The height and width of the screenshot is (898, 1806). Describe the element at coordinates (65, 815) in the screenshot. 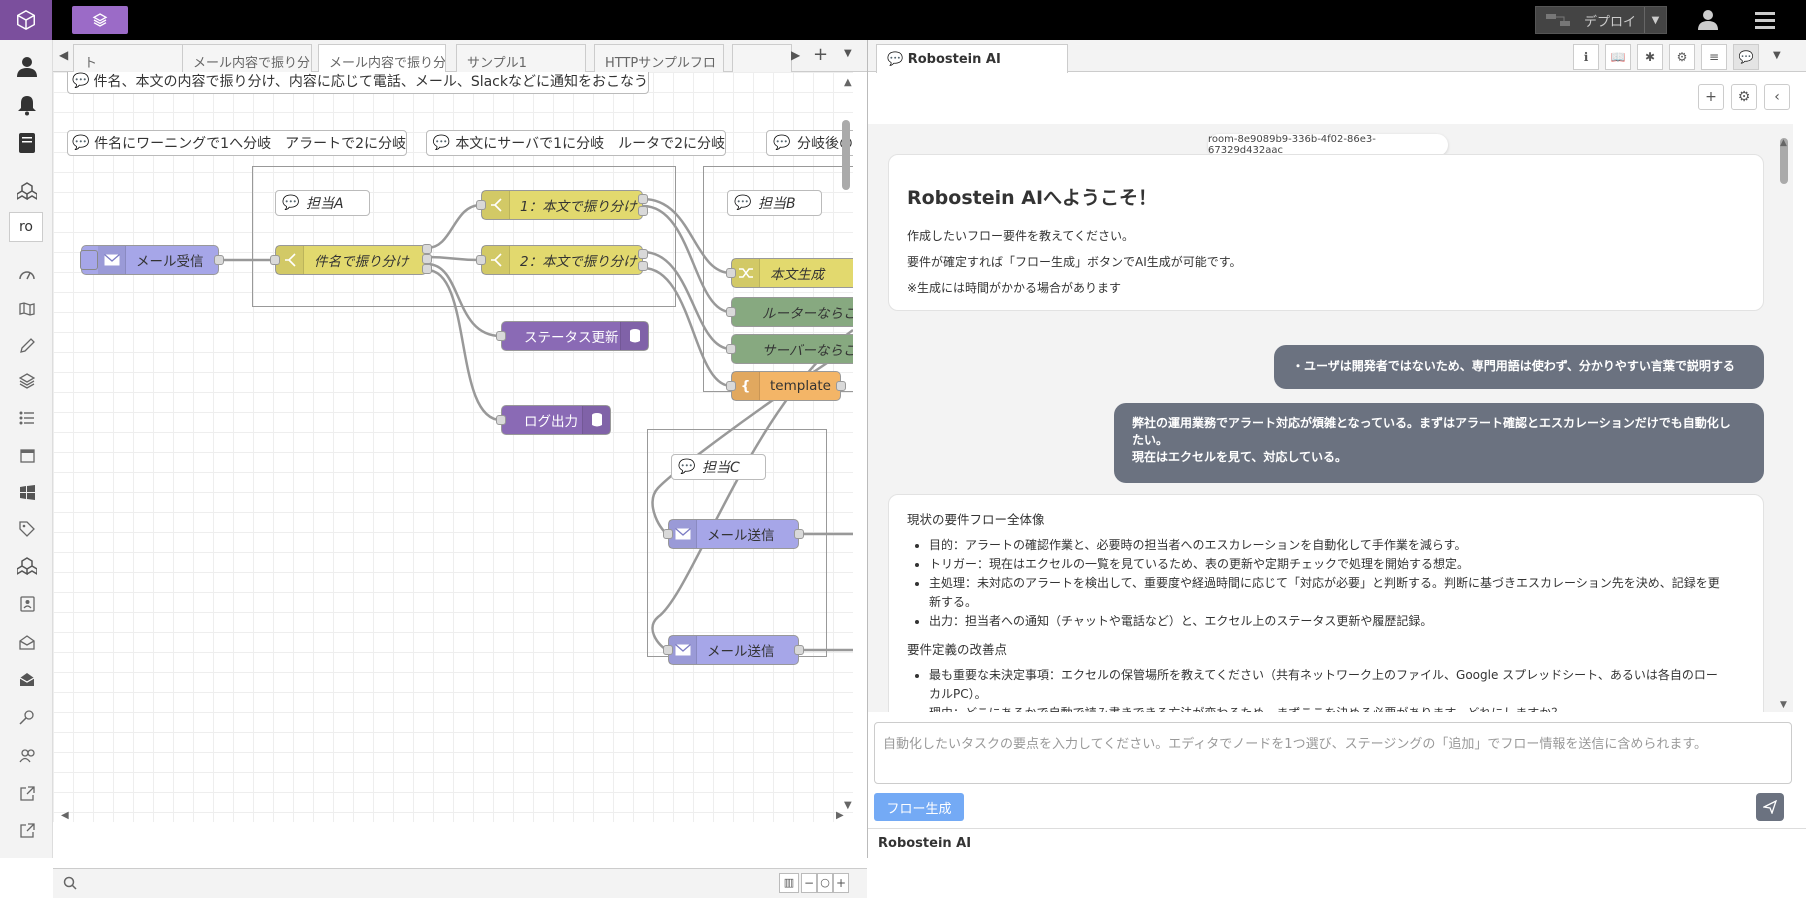

I see `scroll-left-icon: ◀` at that location.